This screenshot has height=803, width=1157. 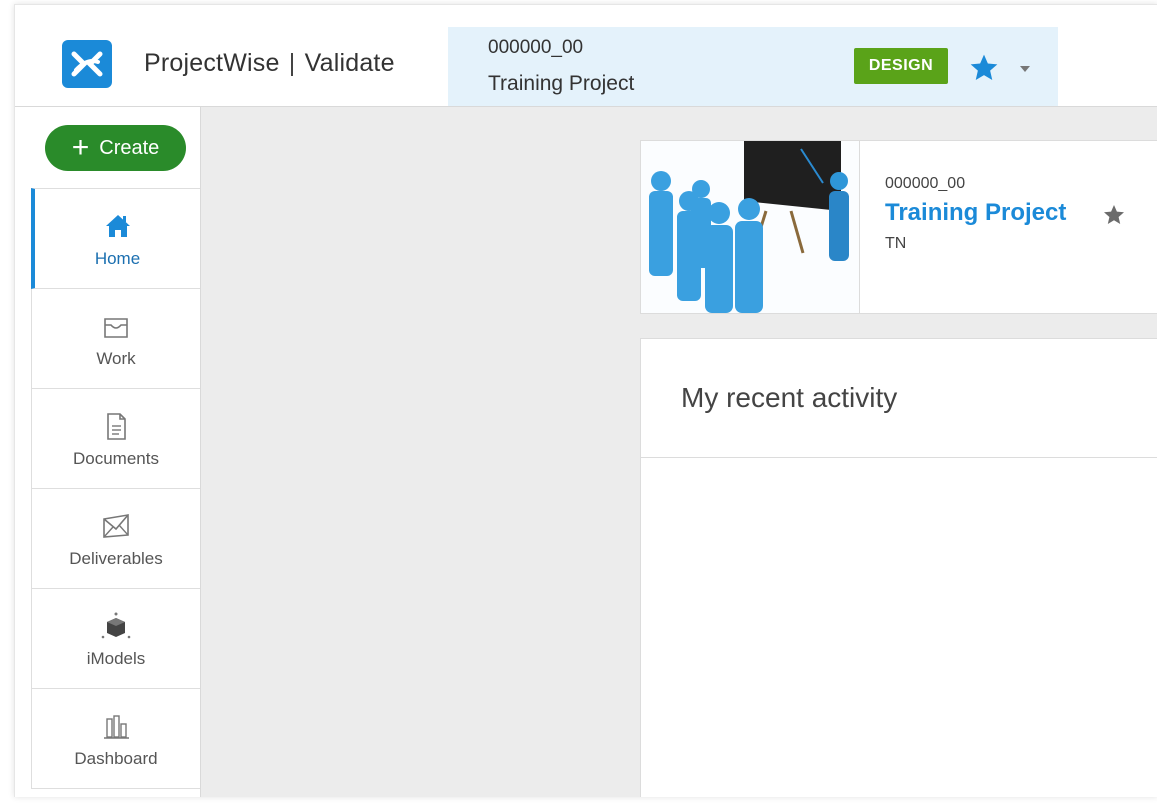 I want to click on sidebar-item-label: Deliverables, so click(x=116, y=558).